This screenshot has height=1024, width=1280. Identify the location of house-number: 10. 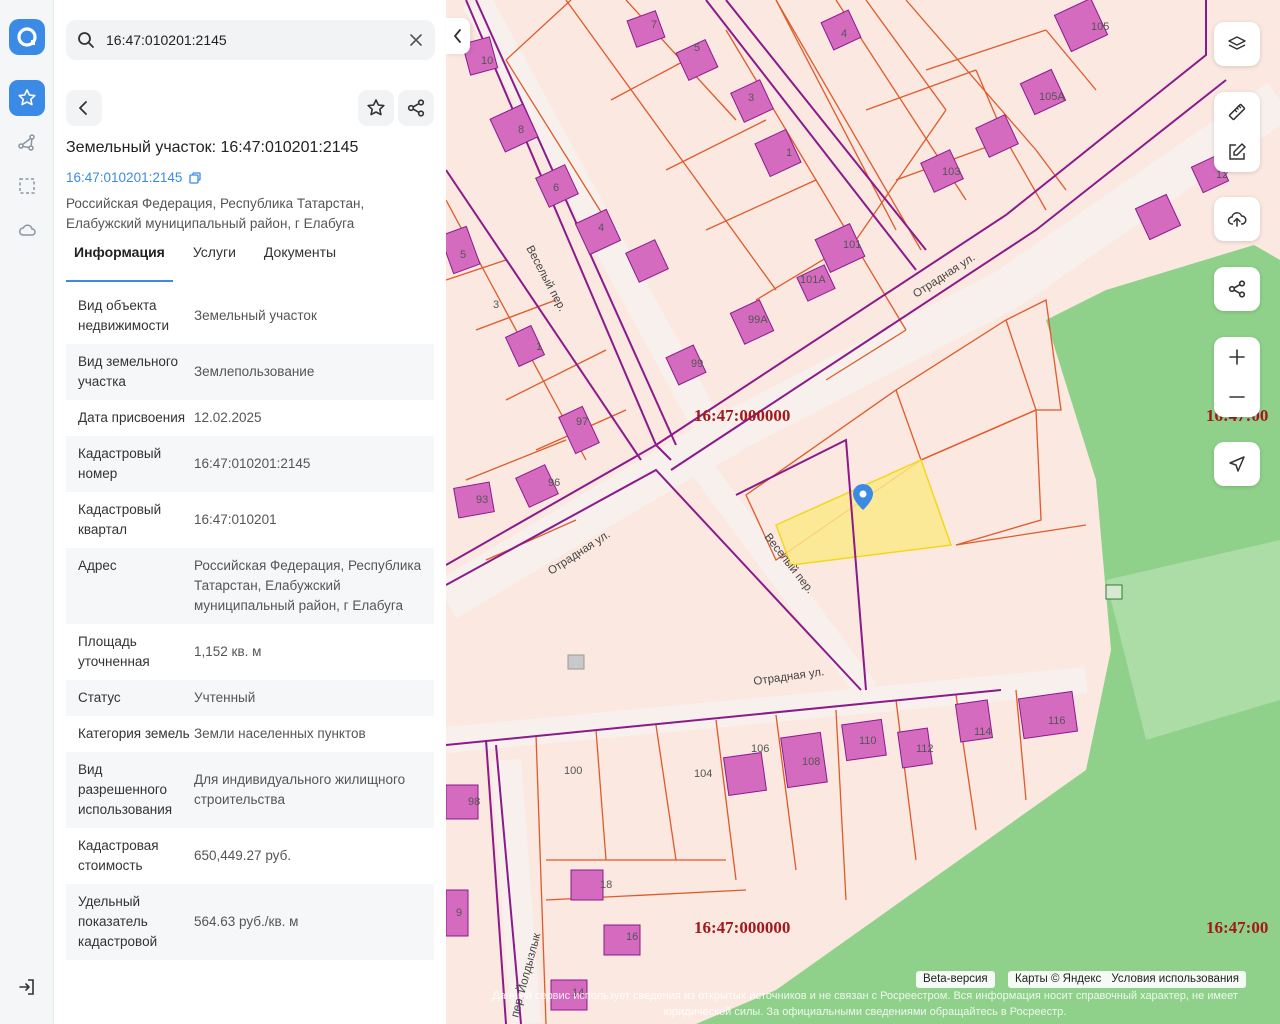
(487, 61).